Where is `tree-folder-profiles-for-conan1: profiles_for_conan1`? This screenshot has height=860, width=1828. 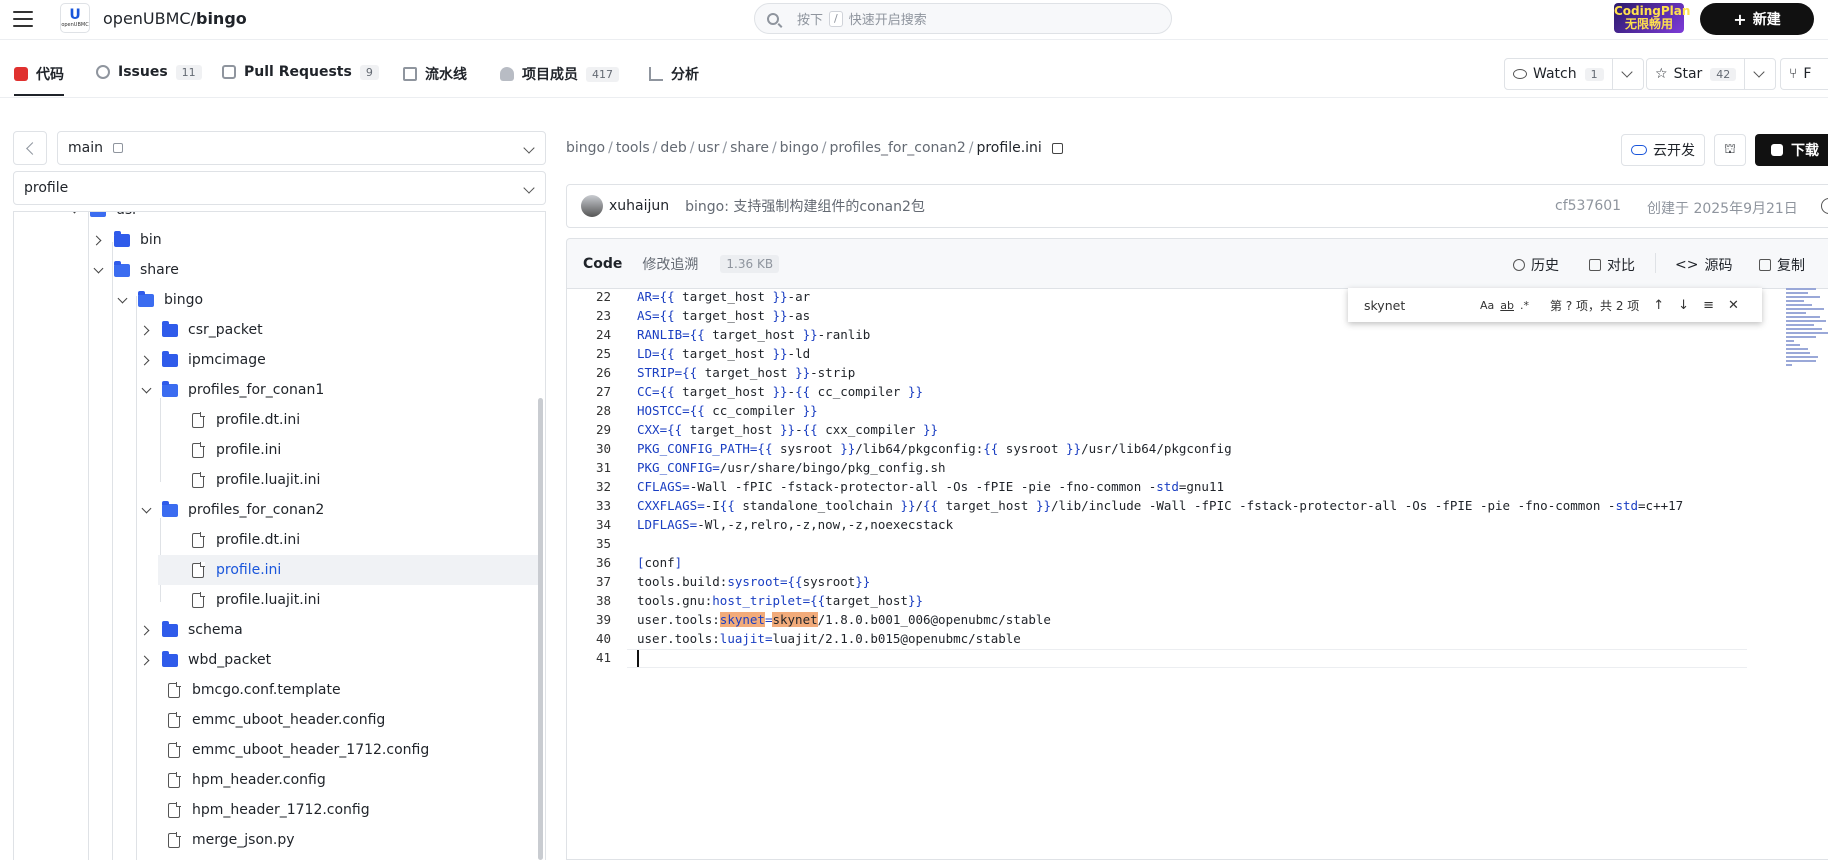 tree-folder-profiles-for-conan1: profiles_for_conan1 is located at coordinates (231, 390).